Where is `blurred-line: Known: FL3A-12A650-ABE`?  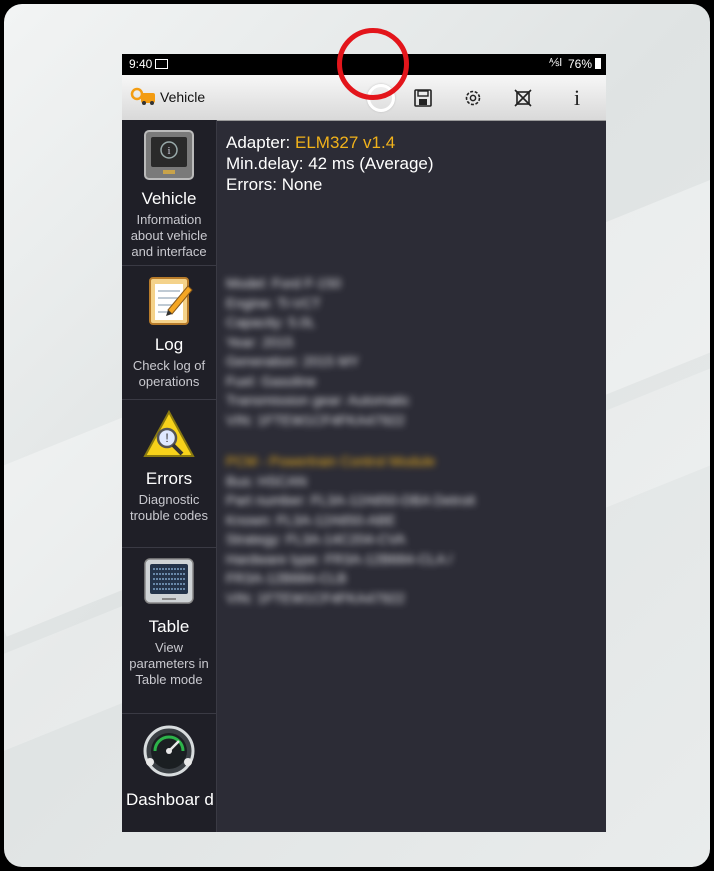
blurred-line: Known: FL3A-12A650-ABE is located at coordinates (311, 519).